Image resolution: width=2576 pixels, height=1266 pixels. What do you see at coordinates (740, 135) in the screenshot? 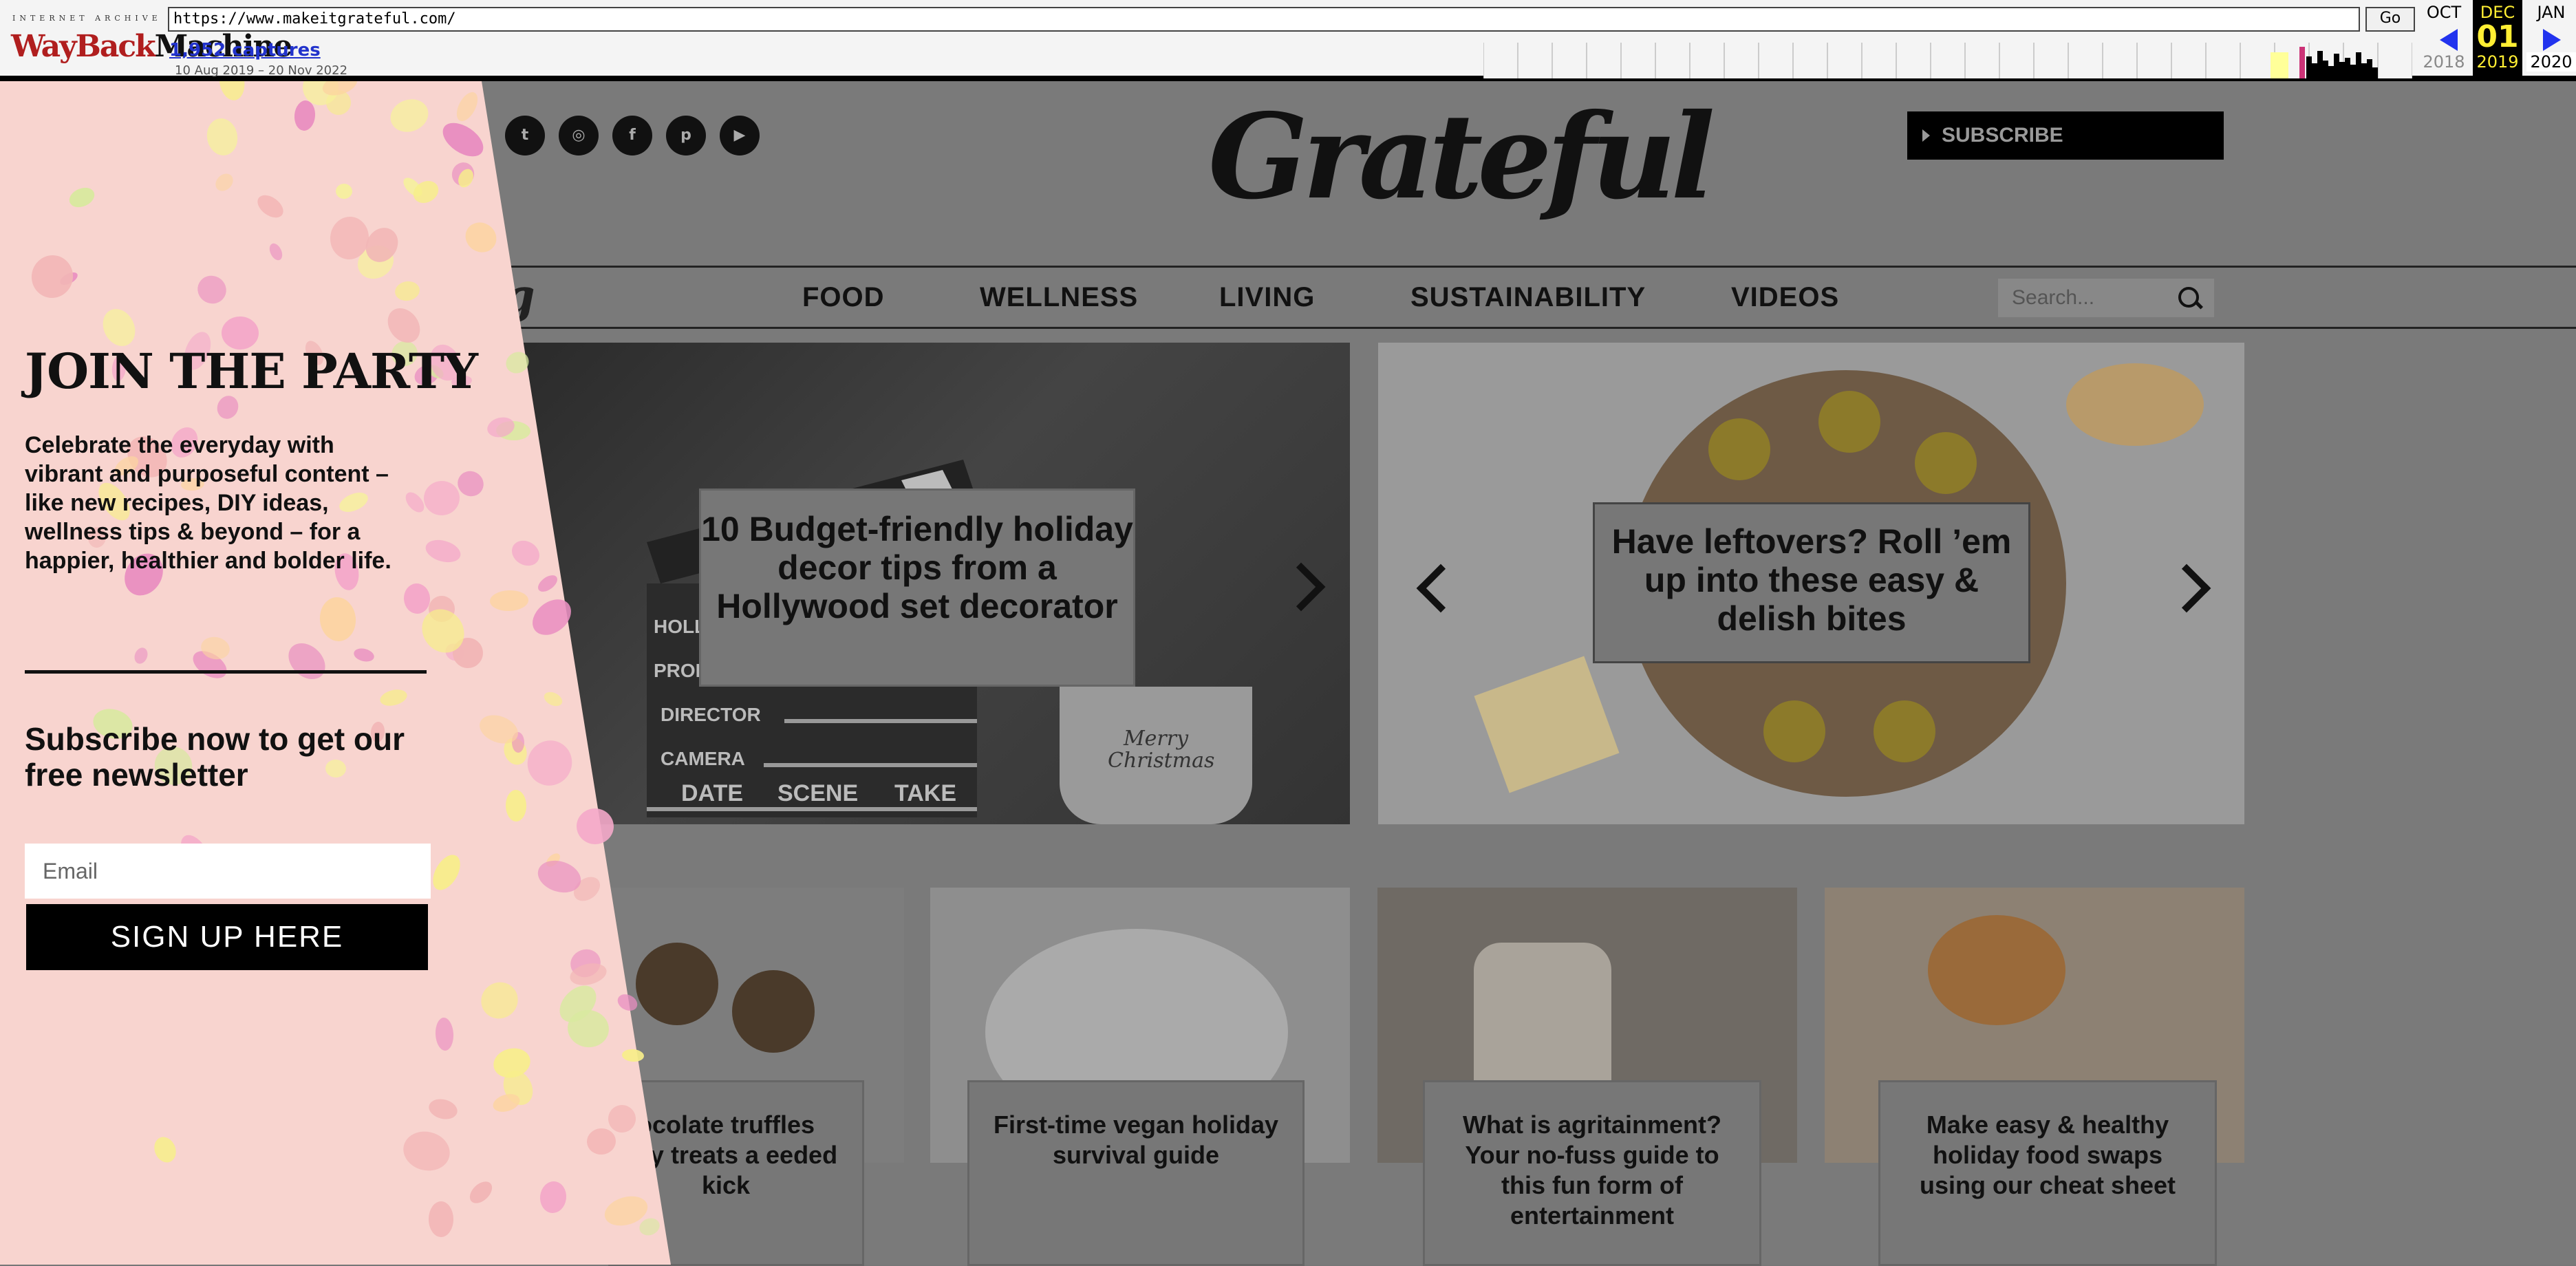
I see `youtube-icon: ▶` at bounding box center [740, 135].